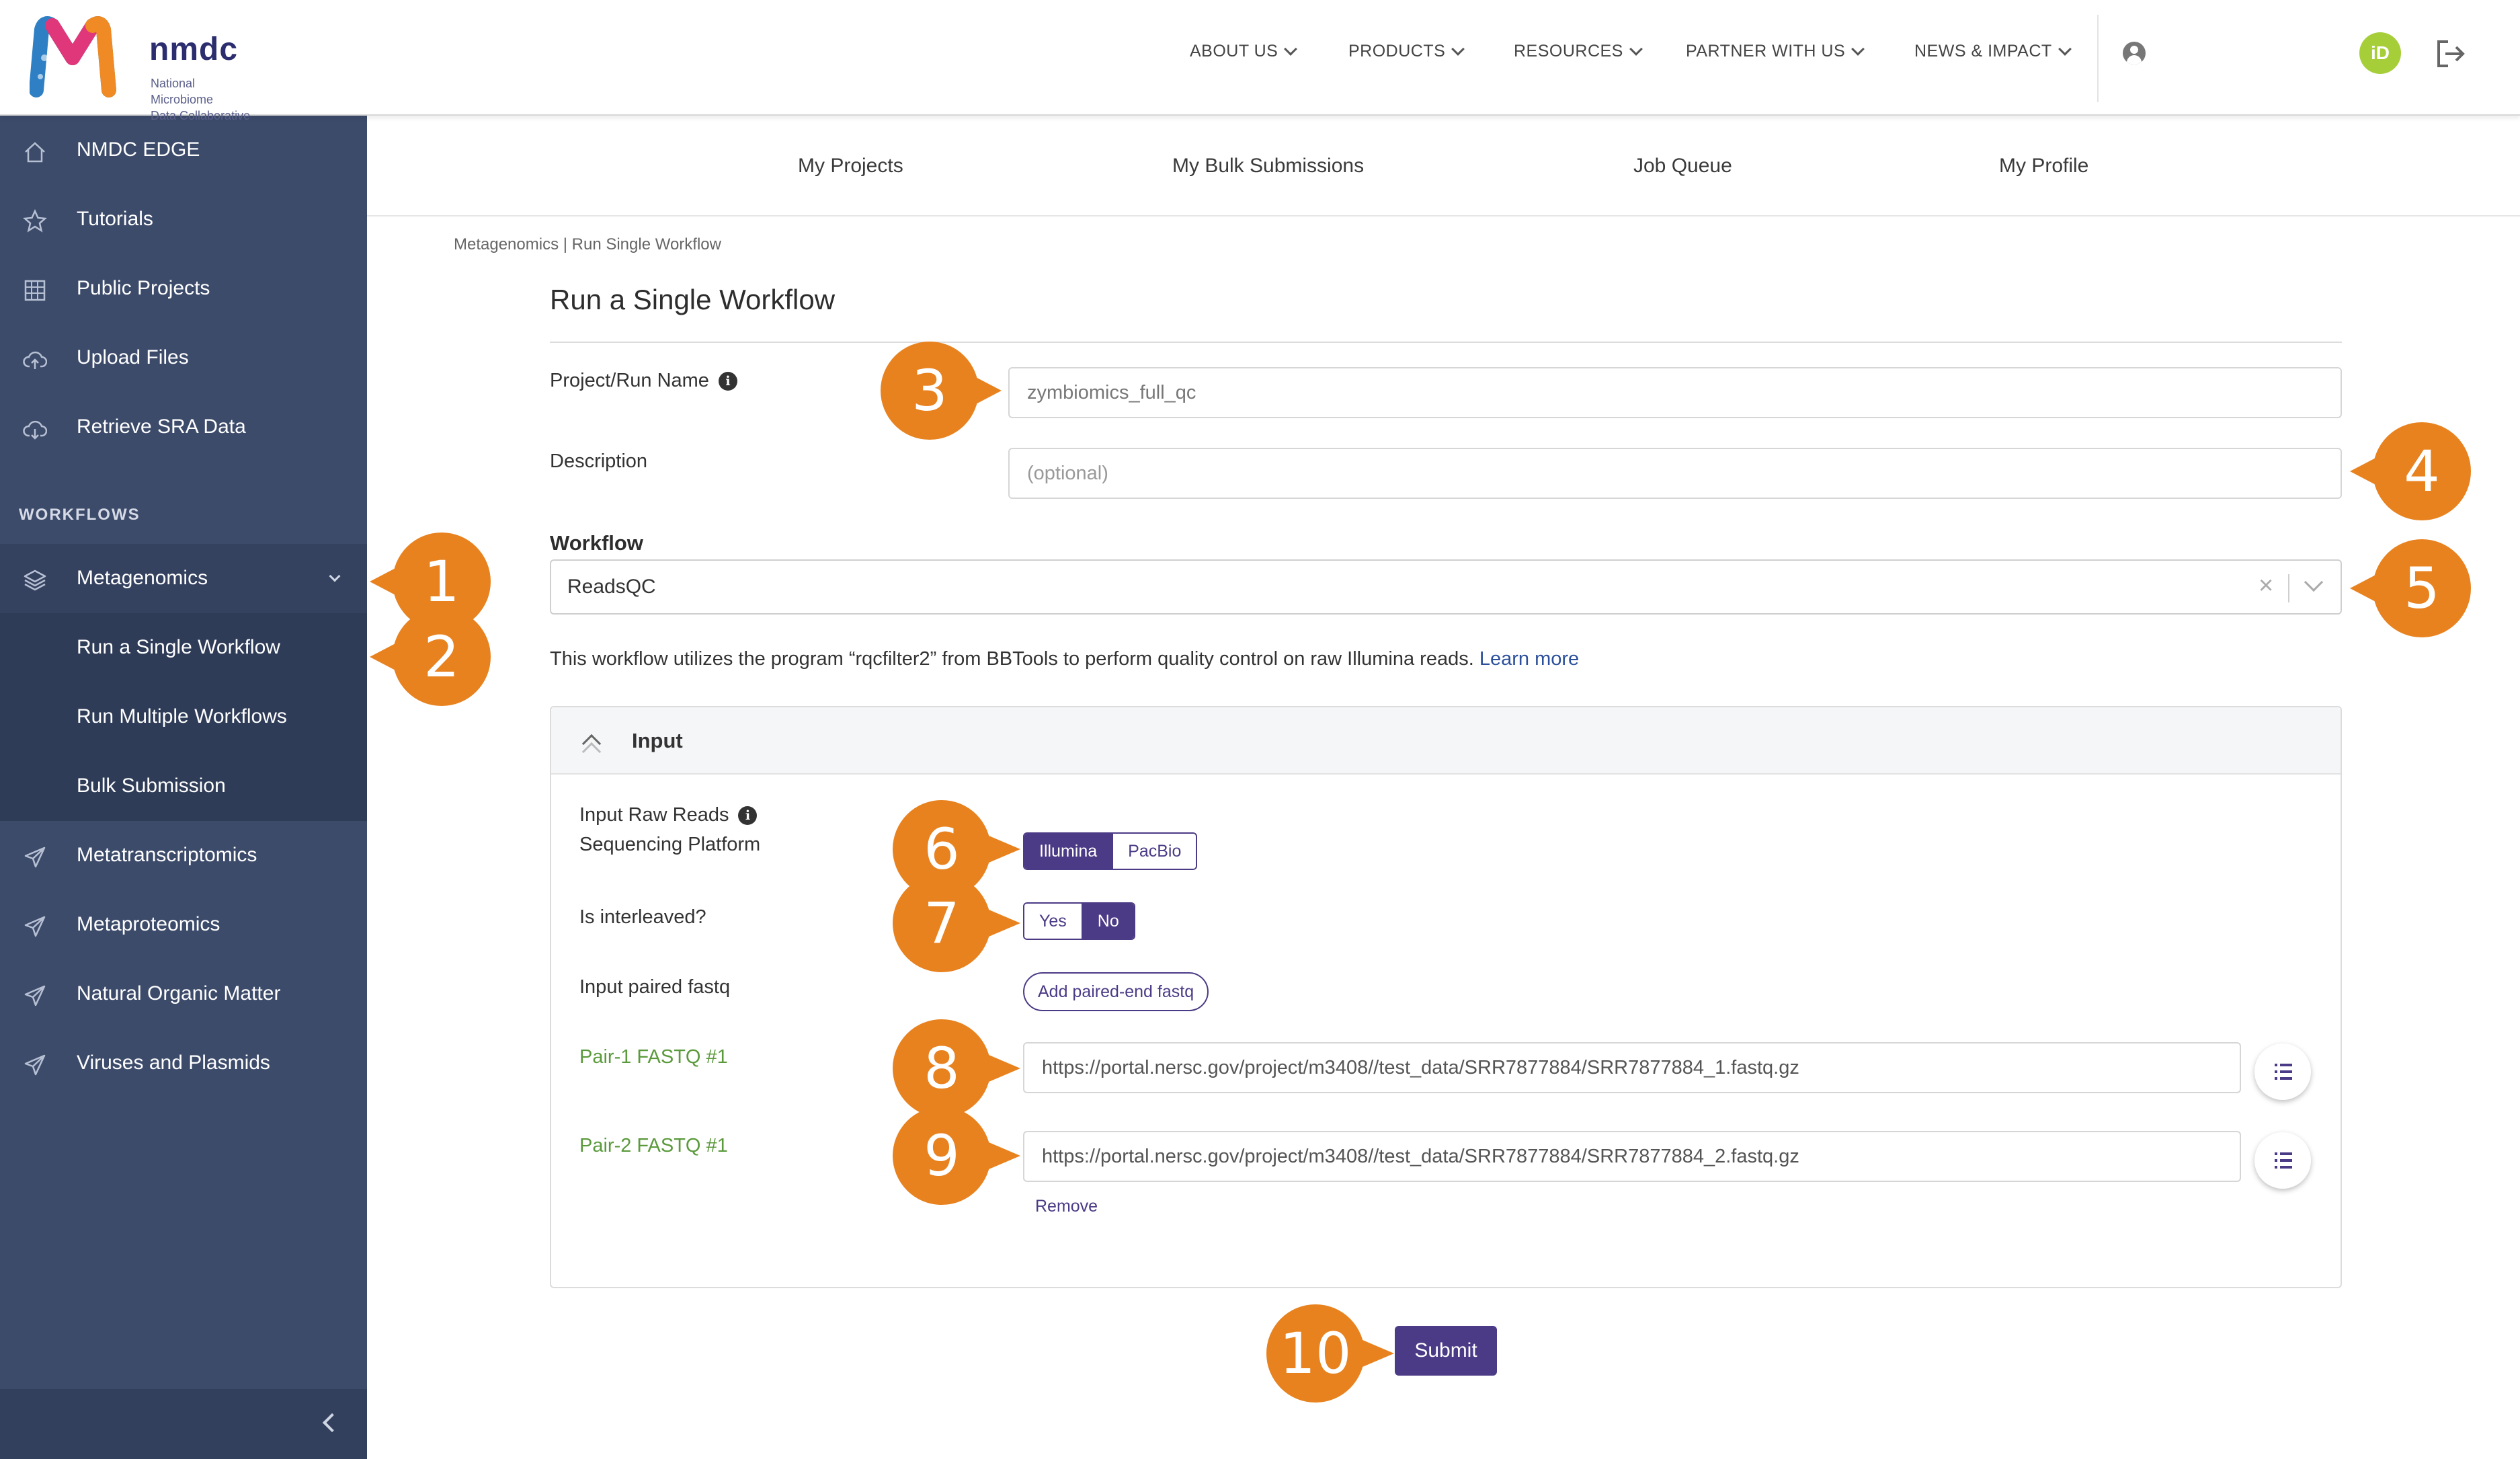  Describe the element at coordinates (653, 1057) in the screenshot. I see `pair1-label: Pair-1 FASTQ #1` at that location.